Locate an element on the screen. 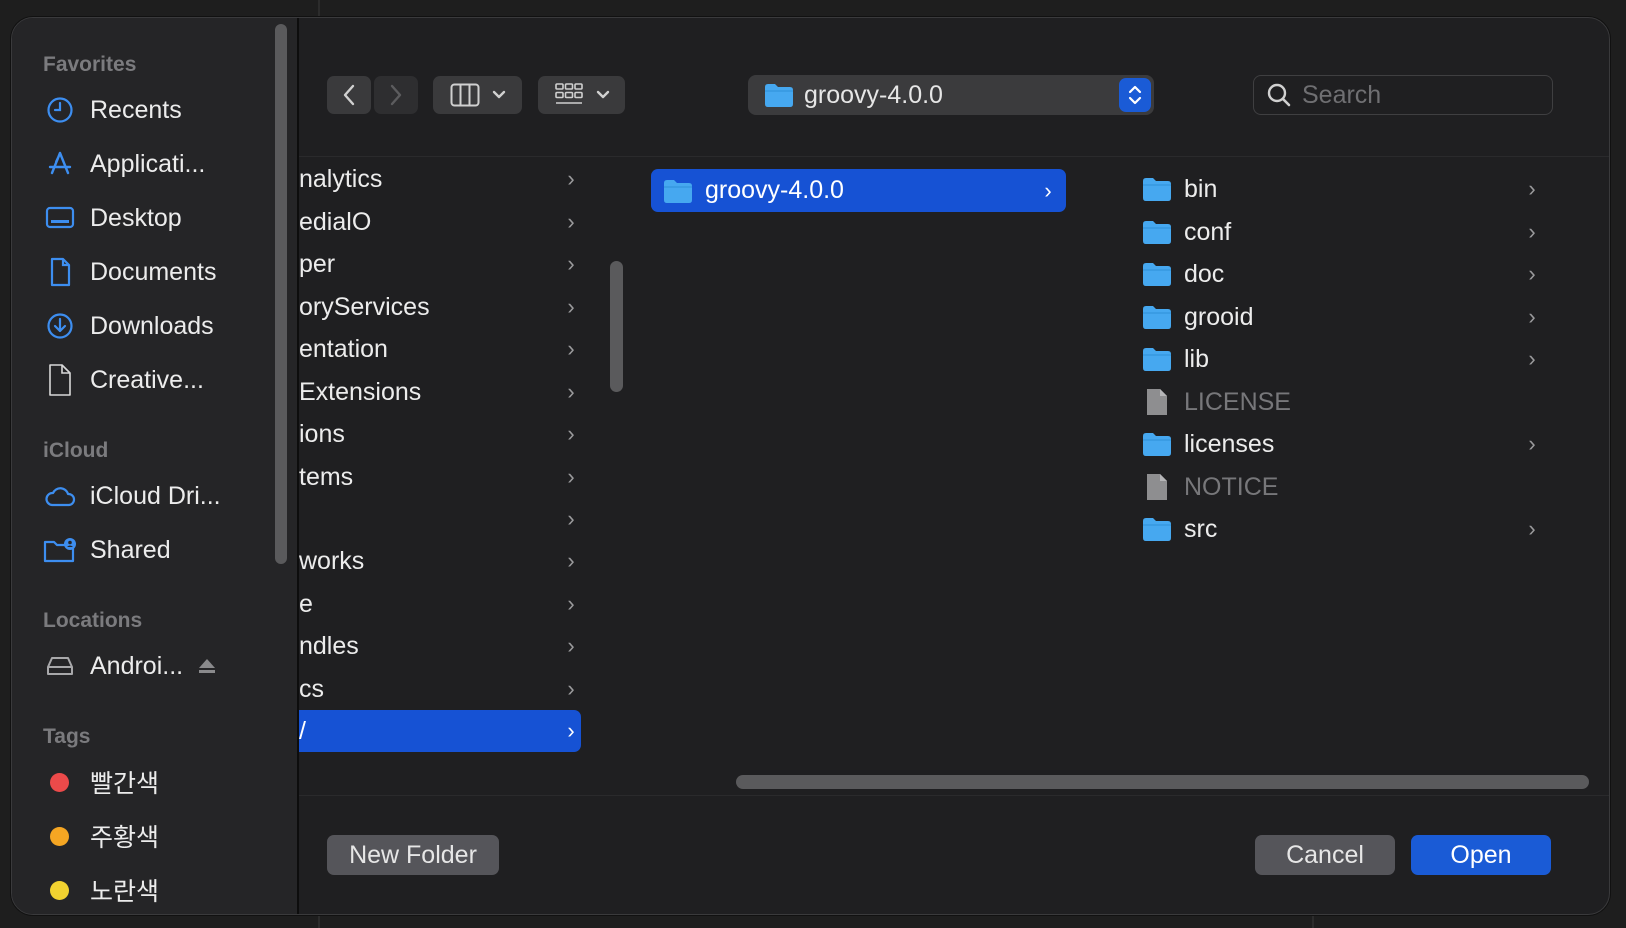  list-item: licenses › is located at coordinates (1342, 444).